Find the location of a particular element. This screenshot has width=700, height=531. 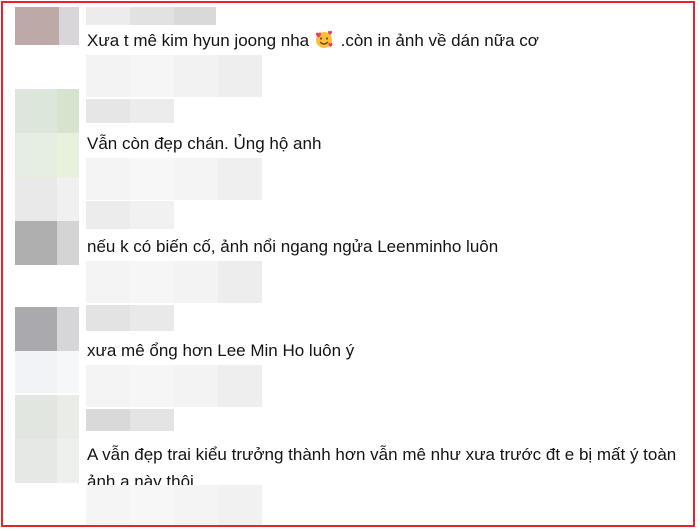

comment-text: Vẫn còn đẹp chán. Ủng hộ anh is located at coordinates (204, 143).